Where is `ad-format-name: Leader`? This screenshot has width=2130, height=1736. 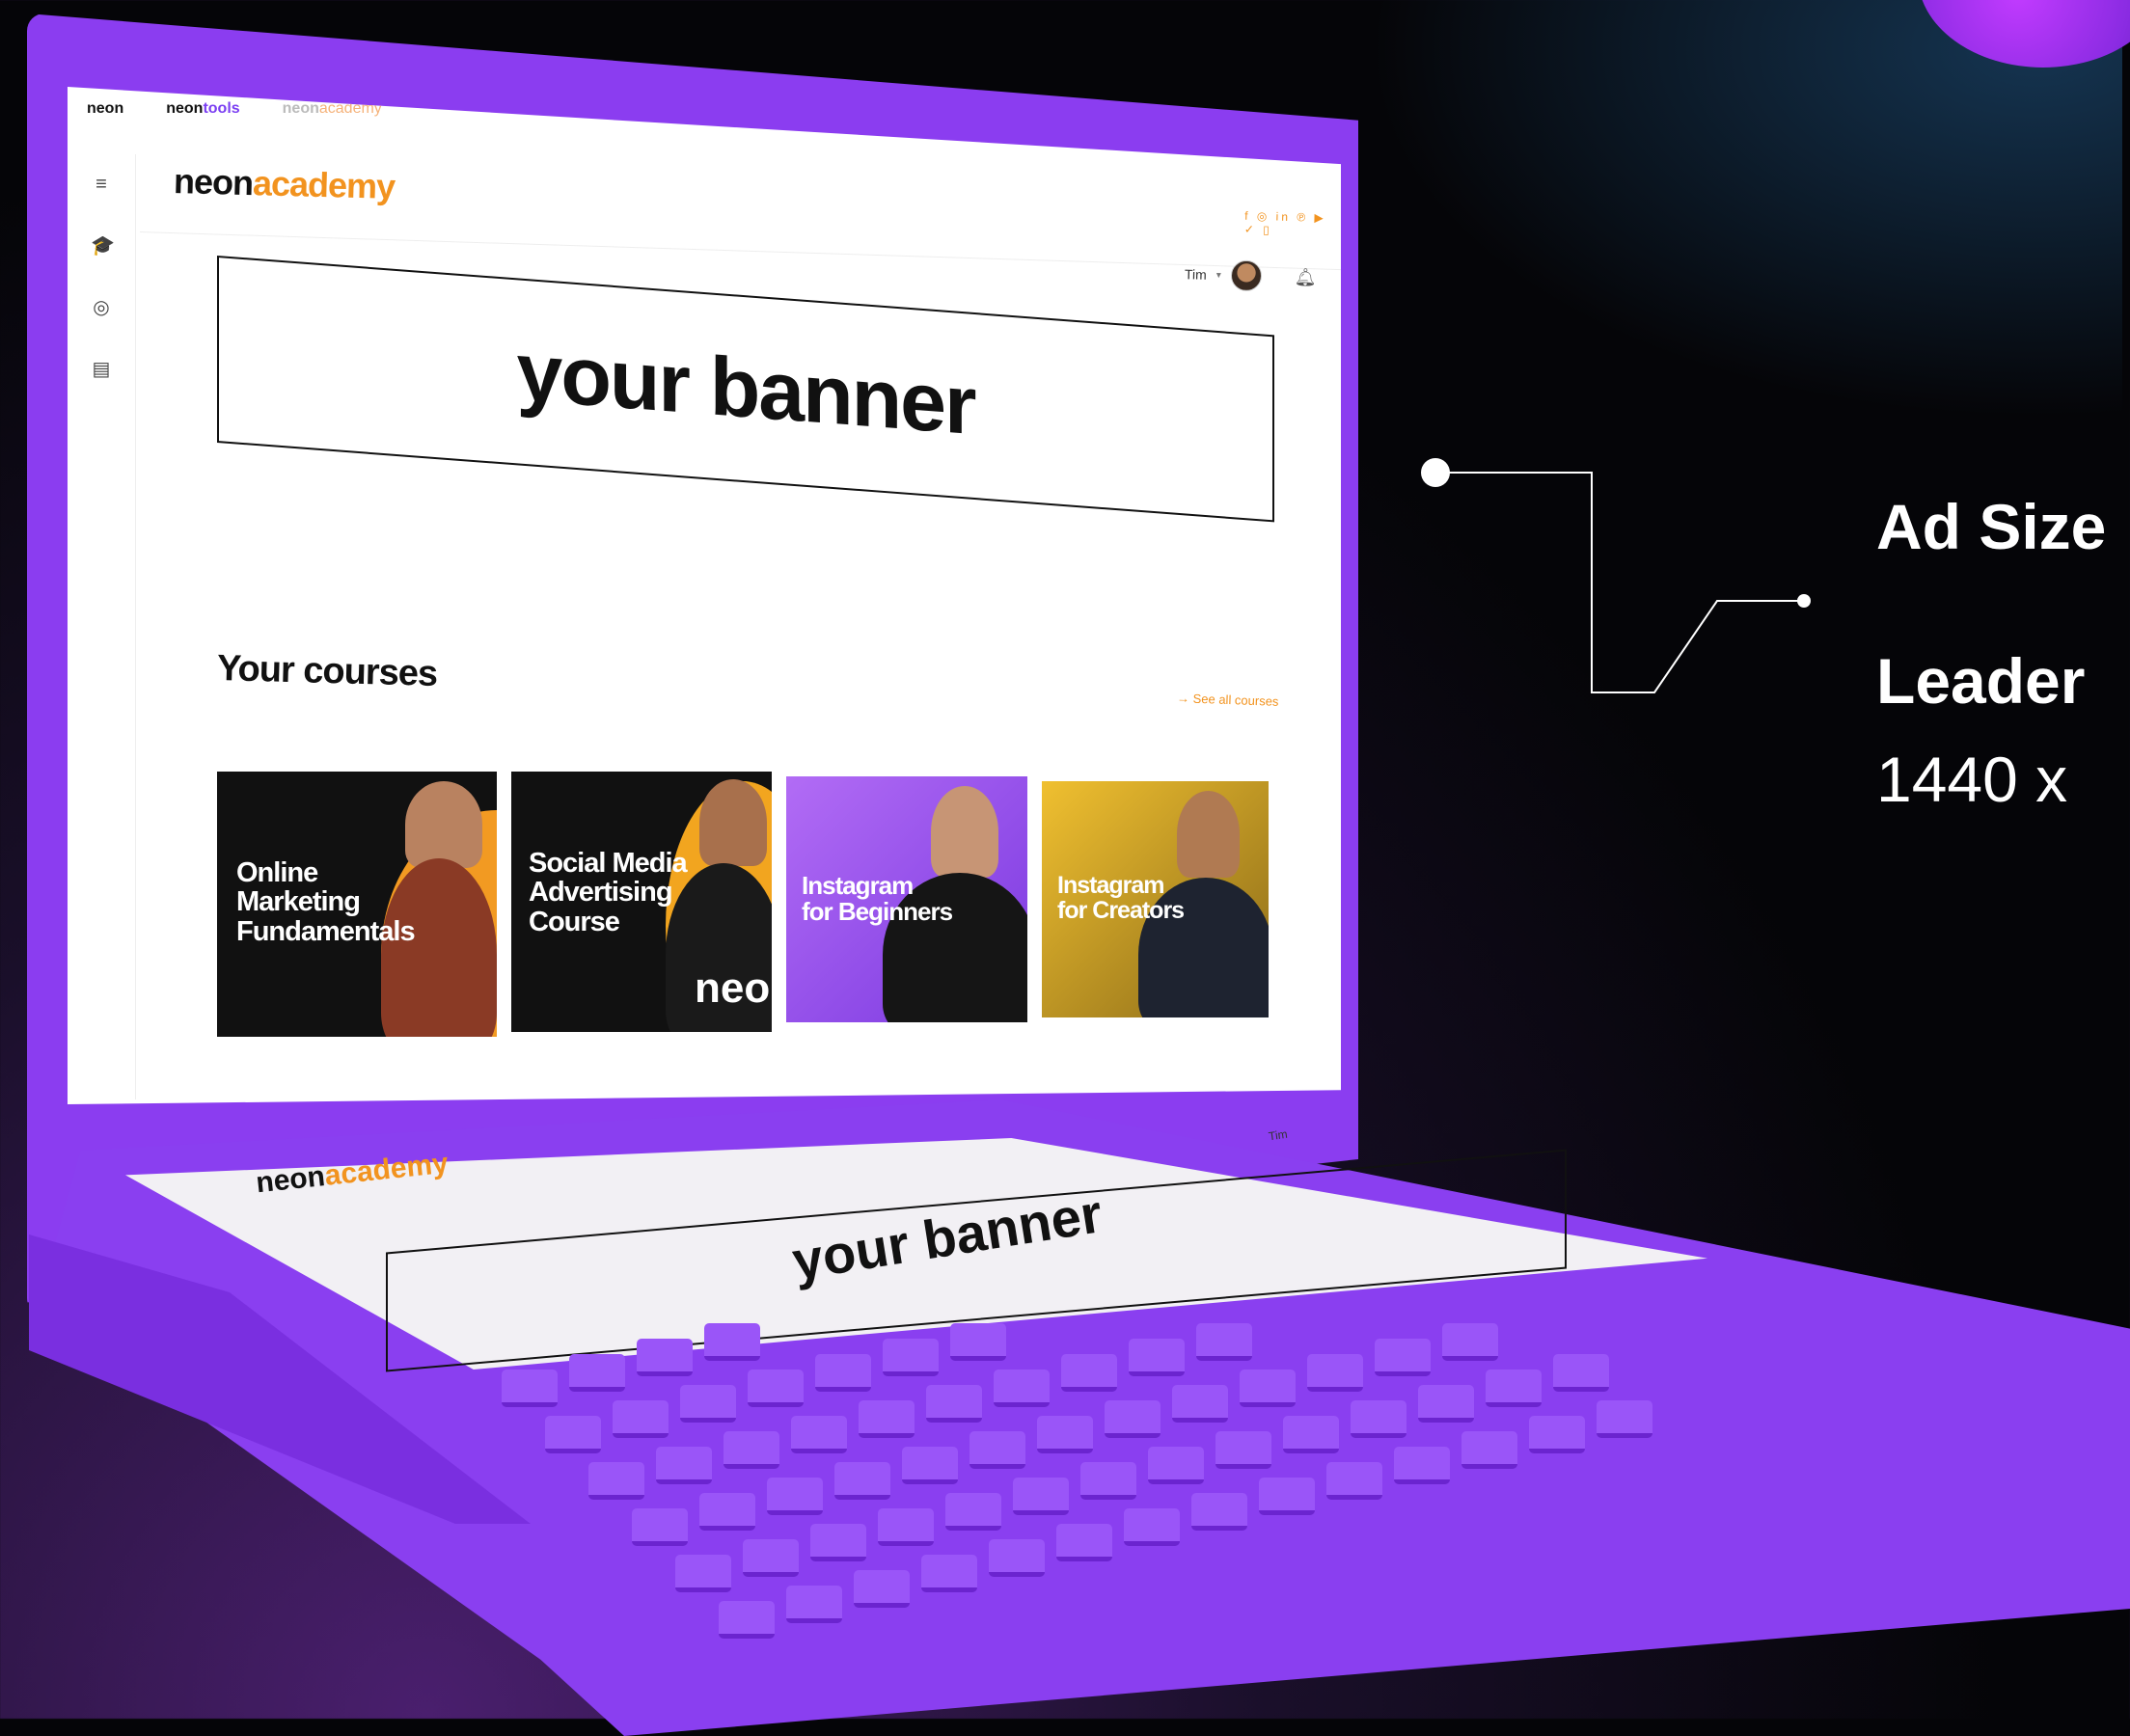 ad-format-name: Leader is located at coordinates (1981, 681).